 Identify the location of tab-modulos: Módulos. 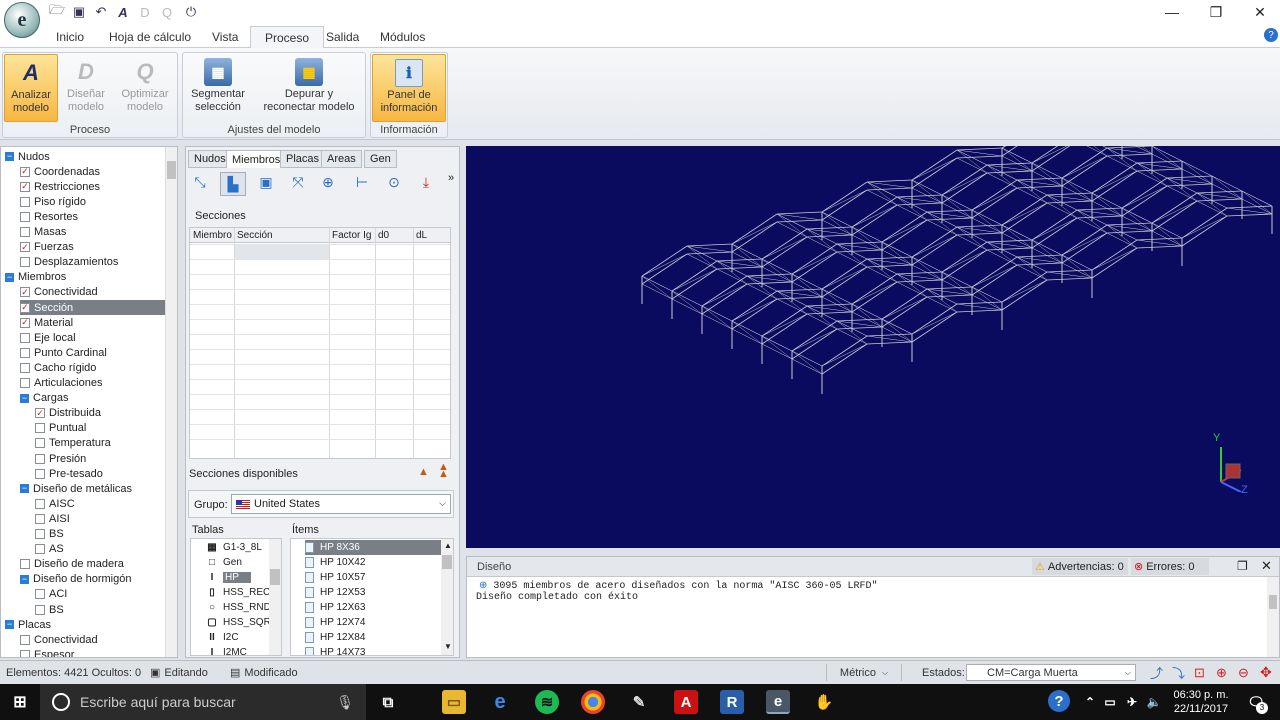
(402, 37).